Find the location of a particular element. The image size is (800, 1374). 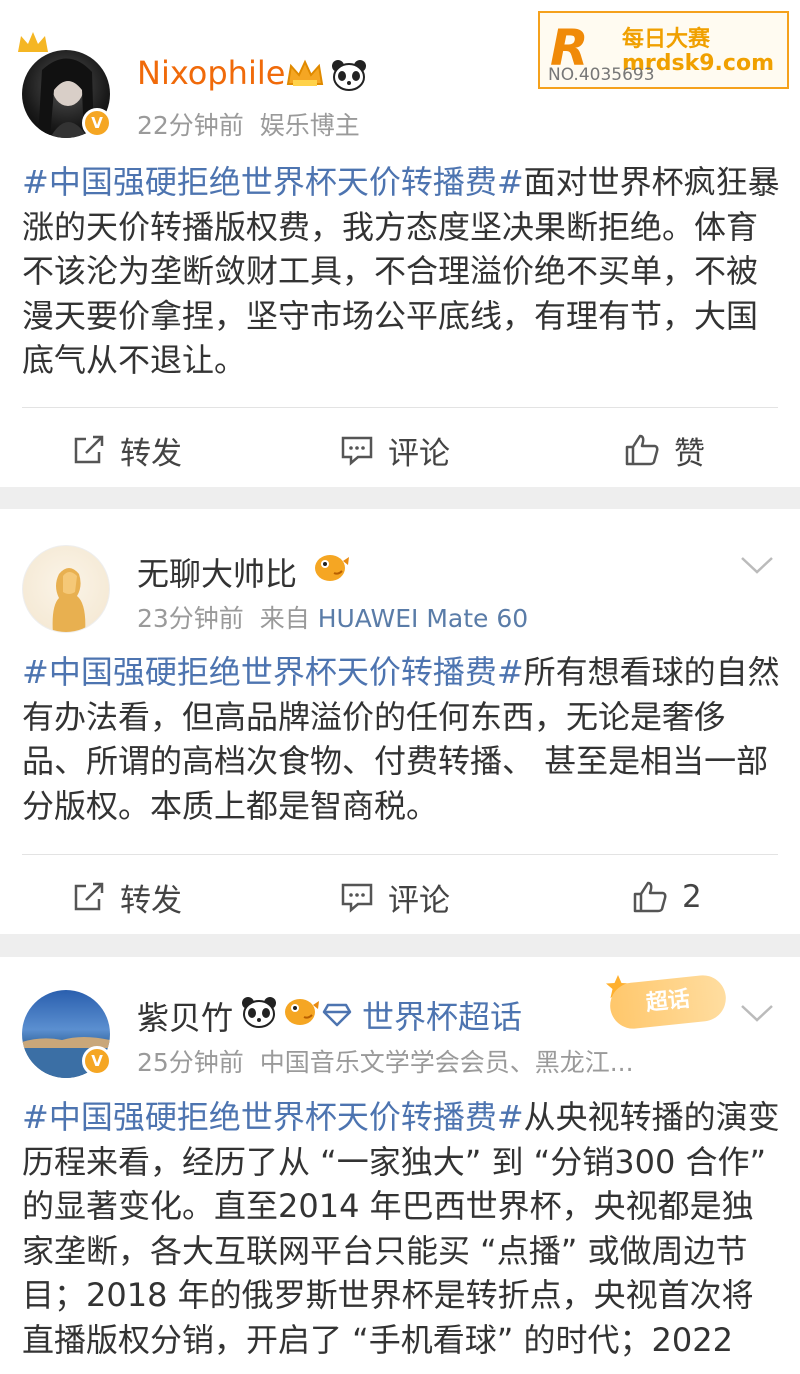

diamond-icon is located at coordinates (337, 1015).